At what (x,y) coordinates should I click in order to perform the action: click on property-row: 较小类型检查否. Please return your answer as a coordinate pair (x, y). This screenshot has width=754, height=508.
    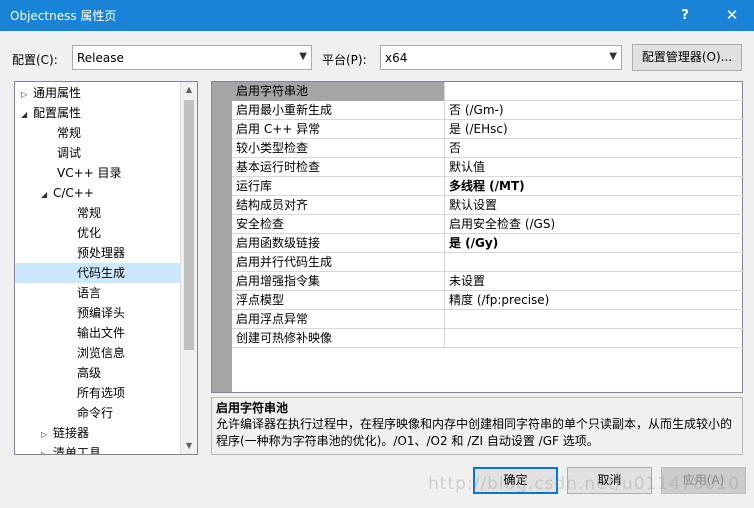
    Looking at the image, I should click on (488, 148).